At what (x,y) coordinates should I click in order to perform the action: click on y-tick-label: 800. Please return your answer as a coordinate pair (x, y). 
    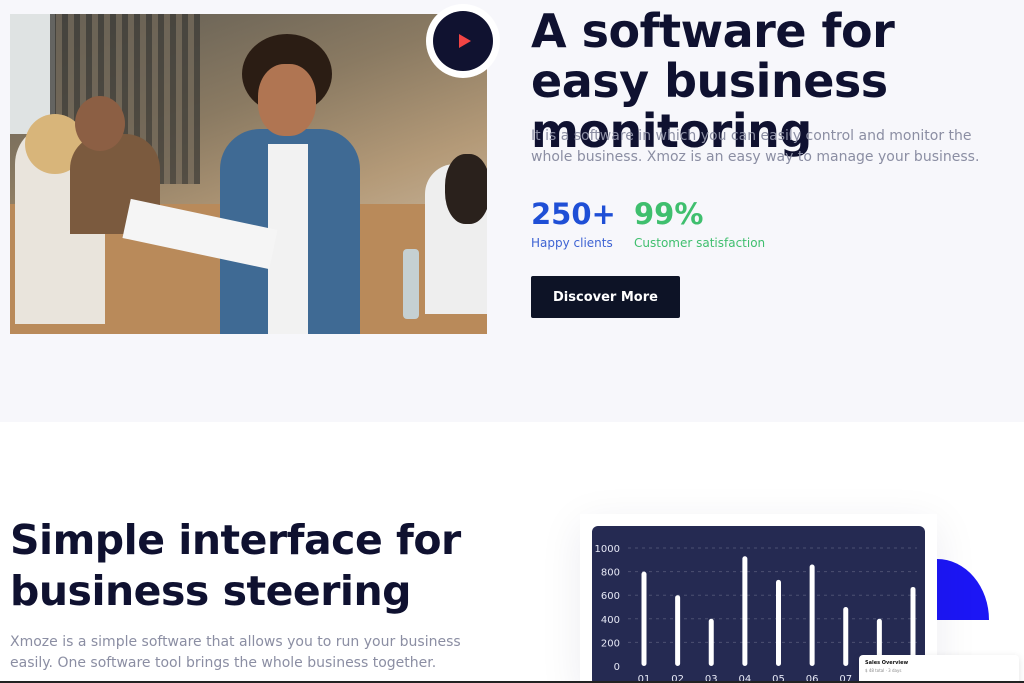
    Looking at the image, I should click on (610, 573).